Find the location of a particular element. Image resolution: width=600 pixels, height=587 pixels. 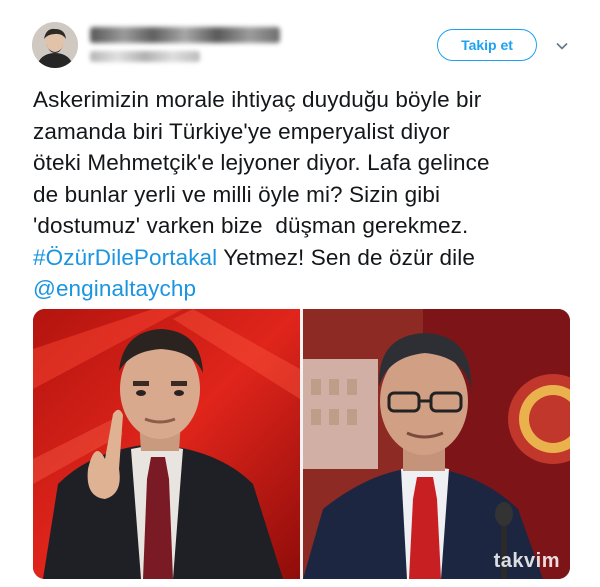

mention-link: @enginaltaychp is located at coordinates (114, 288).